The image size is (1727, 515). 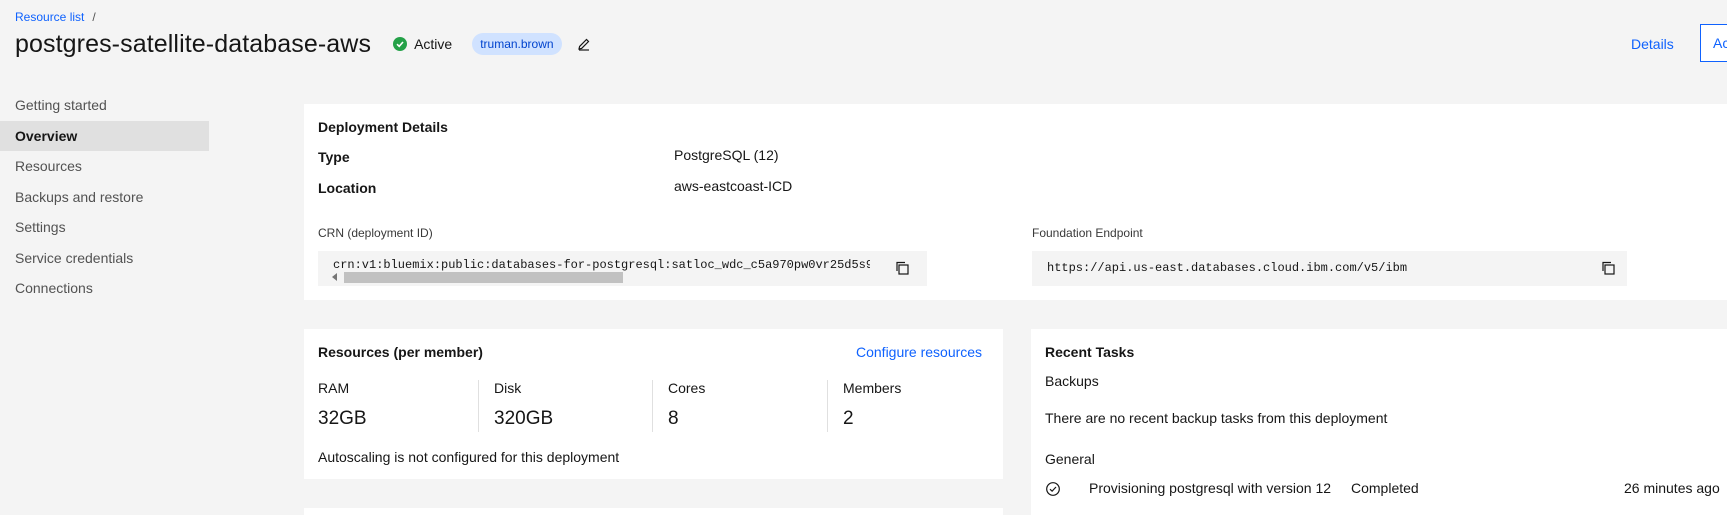 What do you see at coordinates (1652, 44) in the screenshot?
I see `details-link: Details` at bounding box center [1652, 44].